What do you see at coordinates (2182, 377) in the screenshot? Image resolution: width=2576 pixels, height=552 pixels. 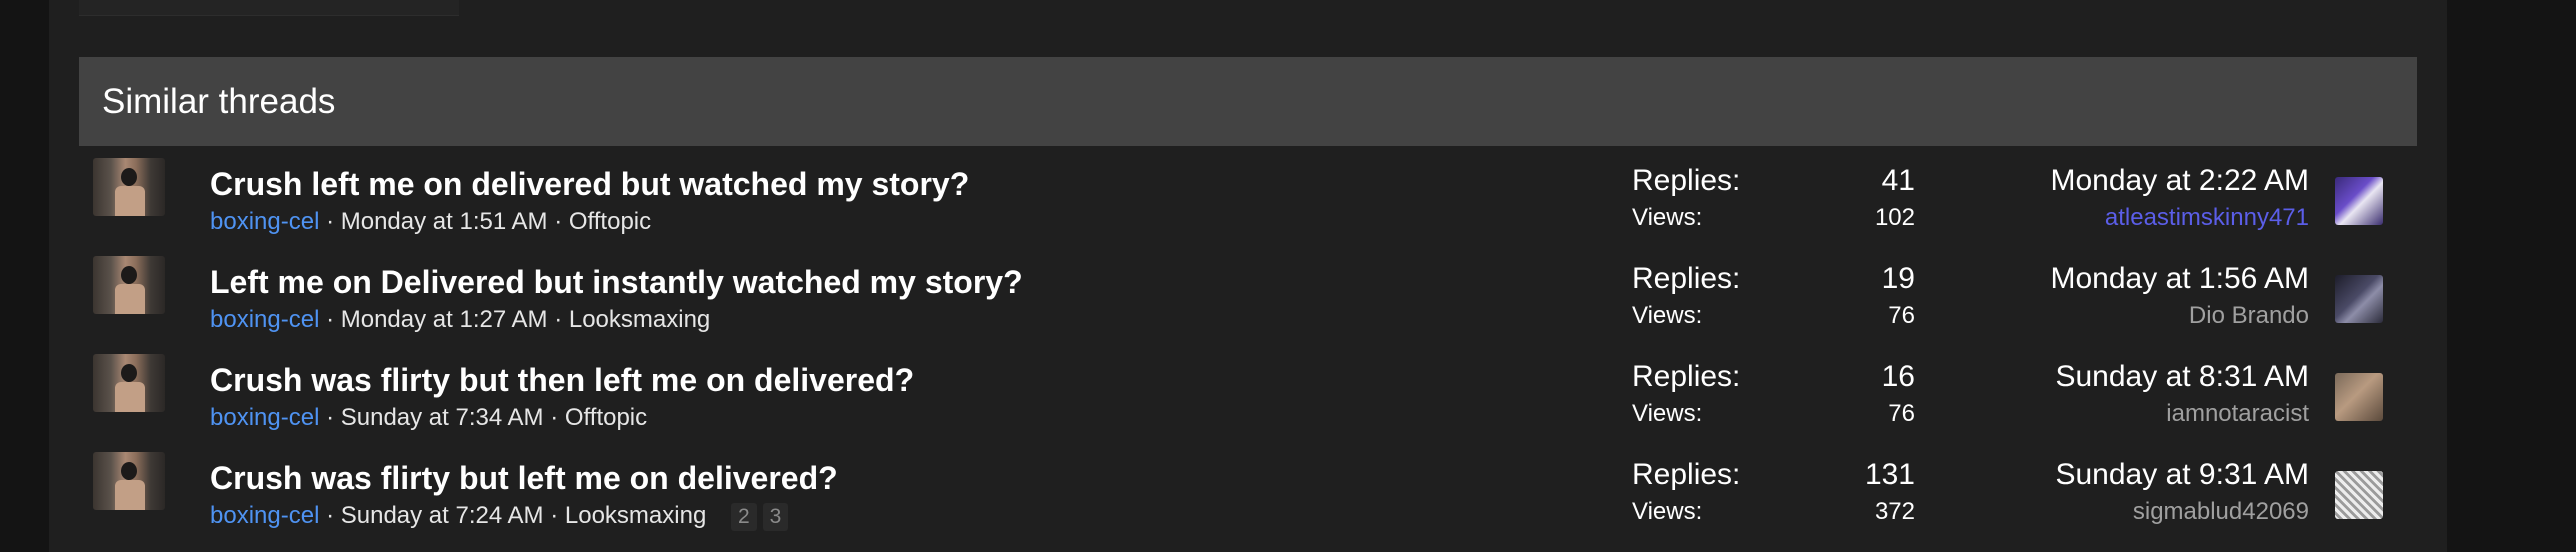 I see `last-post-date: Sunday at 8:31 AM` at bounding box center [2182, 377].